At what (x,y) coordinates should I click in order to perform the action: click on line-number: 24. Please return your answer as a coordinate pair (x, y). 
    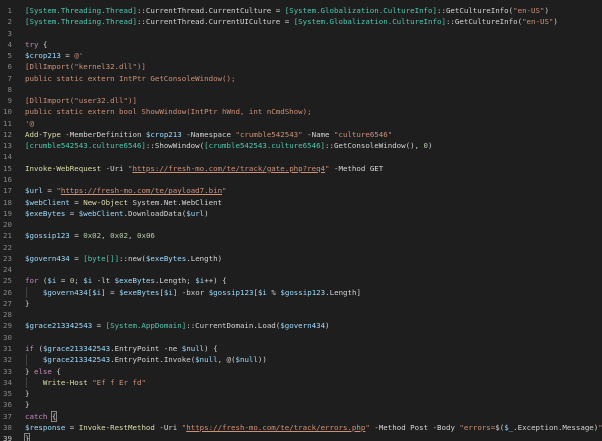
    Looking at the image, I should click on (7, 270).